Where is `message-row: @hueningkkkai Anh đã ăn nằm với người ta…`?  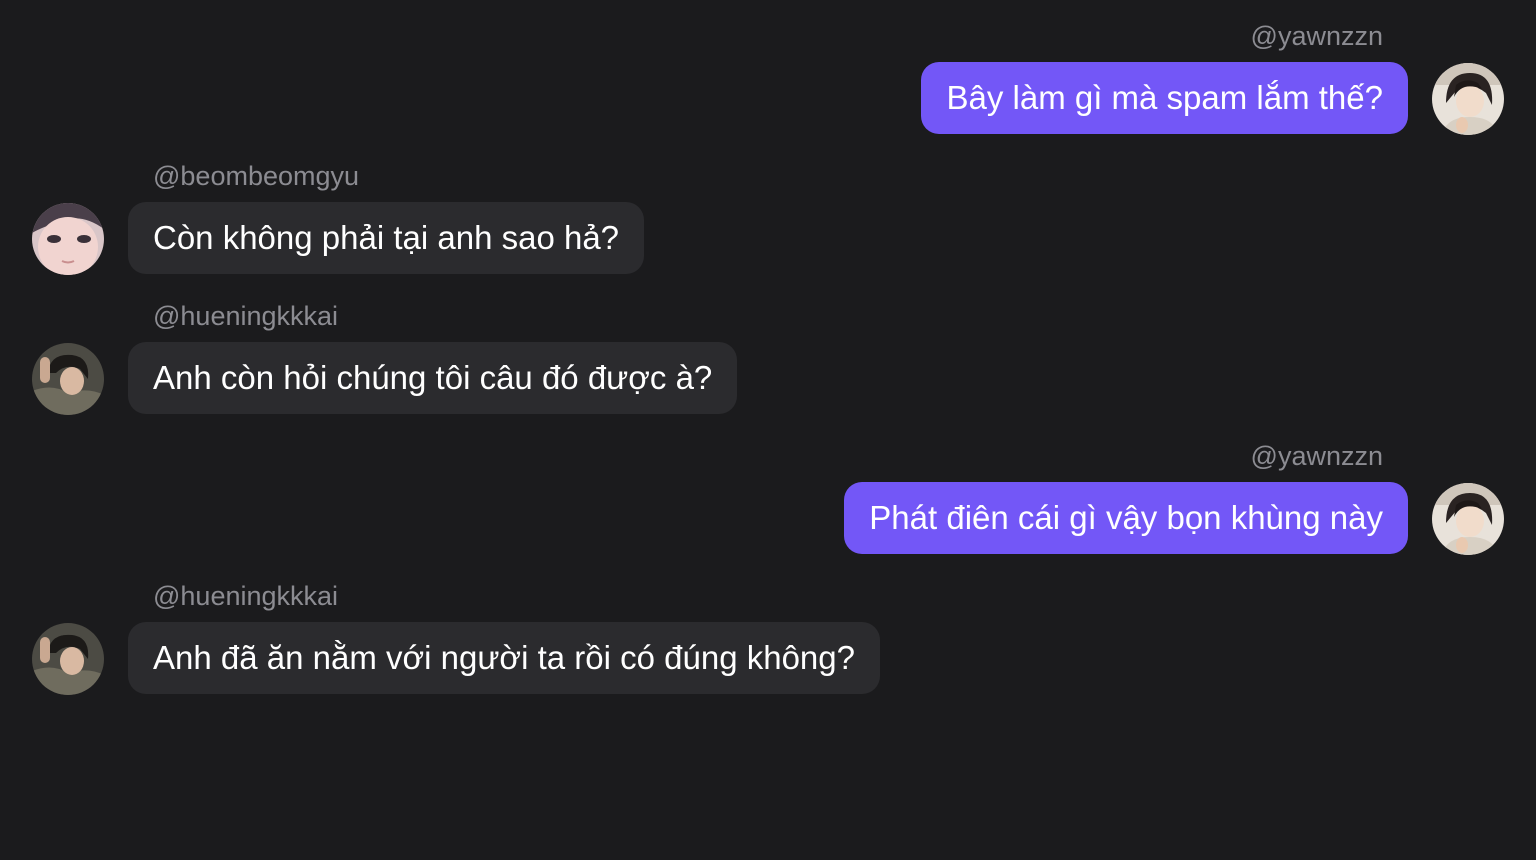
message-row: @hueningkkkai Anh đã ăn nằm với người ta… is located at coordinates (768, 637).